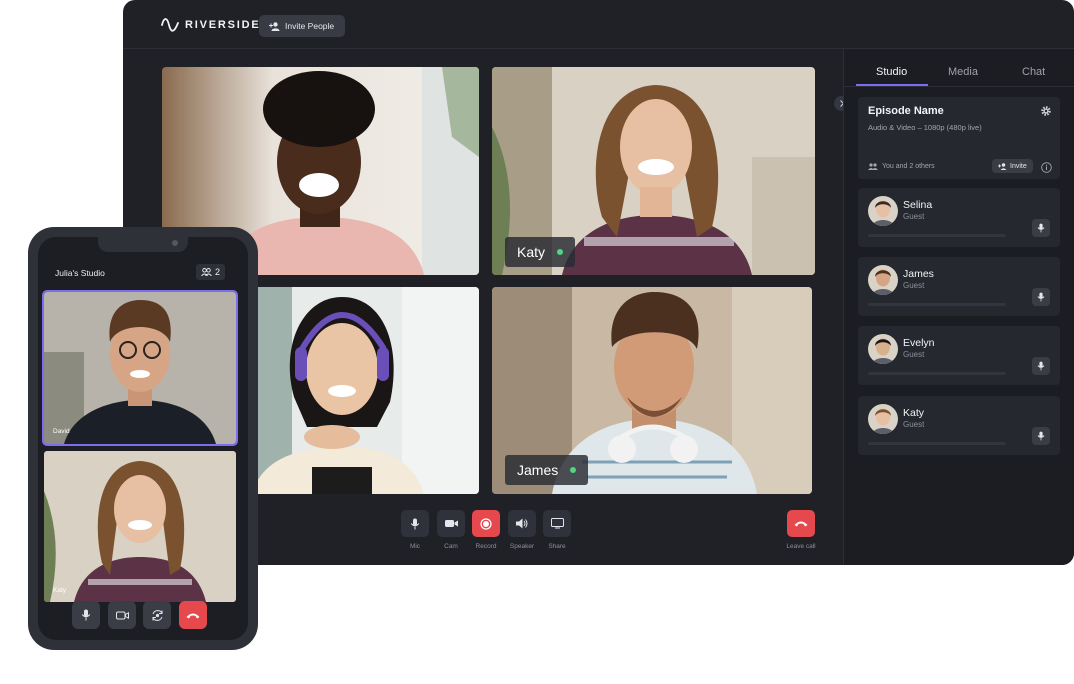  I want to click on mobile-cam-button, so click(122, 615).